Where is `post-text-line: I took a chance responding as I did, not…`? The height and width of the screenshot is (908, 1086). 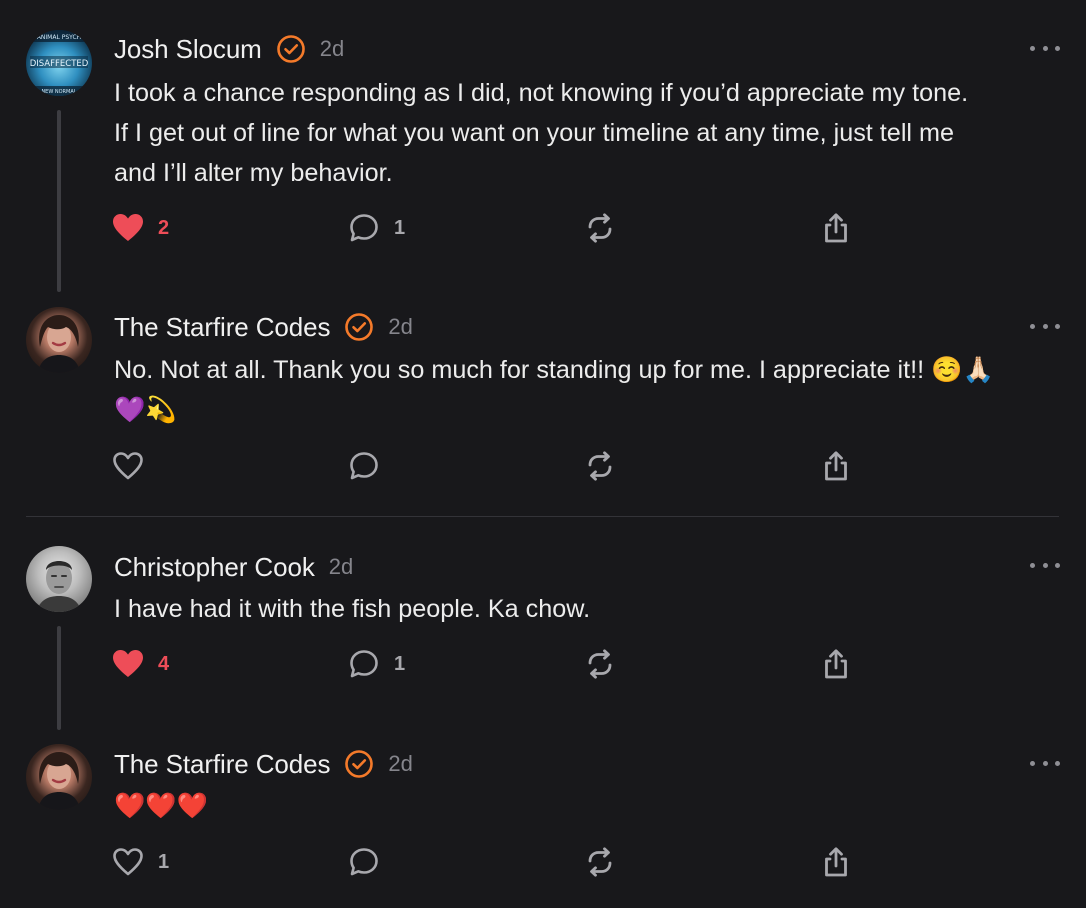
post-text-line: I took a chance responding as I did, not… is located at coordinates (541, 93).